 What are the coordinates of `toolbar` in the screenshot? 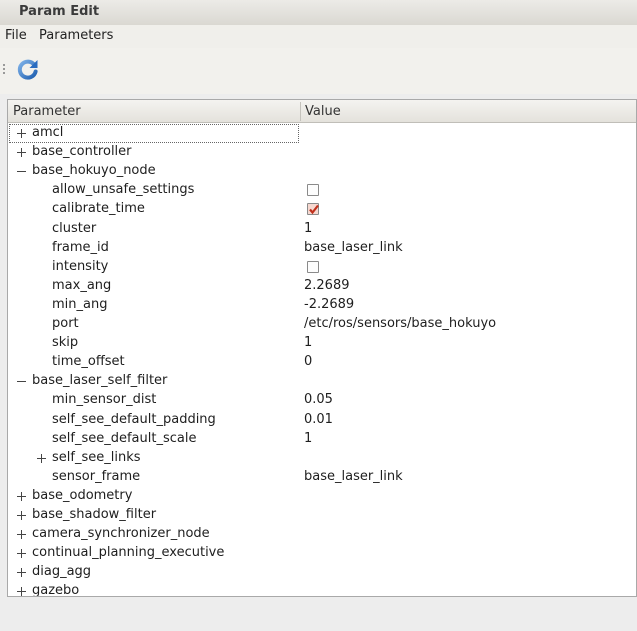 It's located at (318, 71).